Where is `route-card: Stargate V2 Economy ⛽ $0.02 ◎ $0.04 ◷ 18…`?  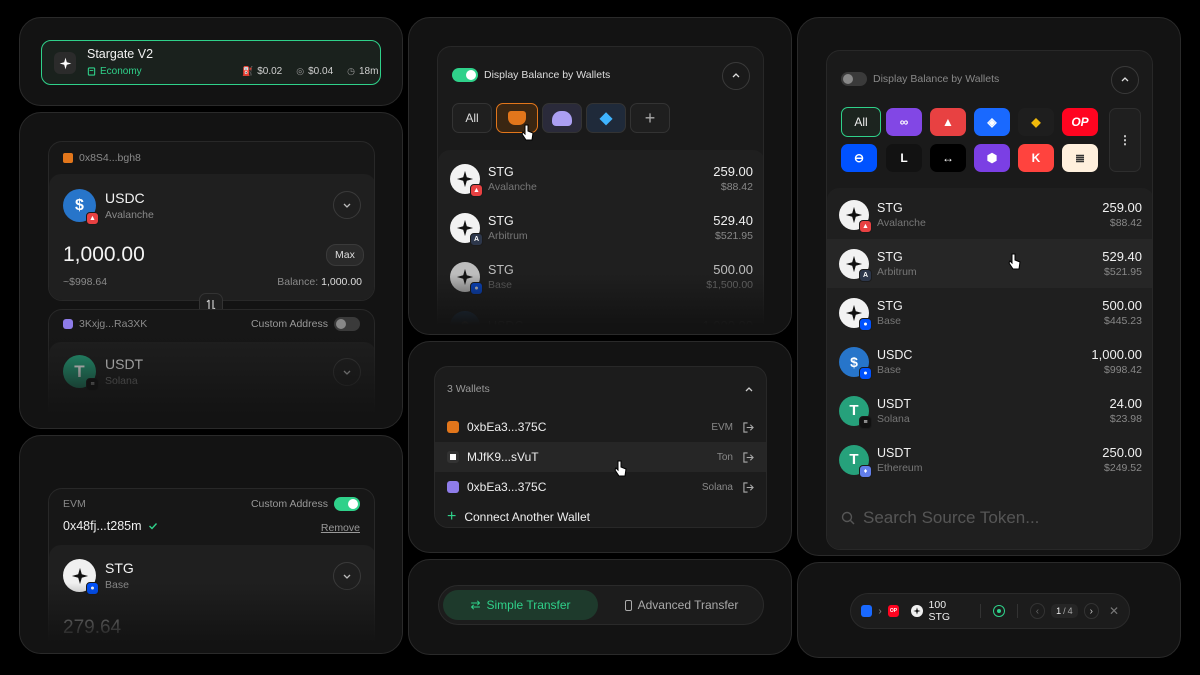 route-card: Stargate V2 Economy ⛽ $0.02 ◎ $0.04 ◷ 18… is located at coordinates (211, 62).